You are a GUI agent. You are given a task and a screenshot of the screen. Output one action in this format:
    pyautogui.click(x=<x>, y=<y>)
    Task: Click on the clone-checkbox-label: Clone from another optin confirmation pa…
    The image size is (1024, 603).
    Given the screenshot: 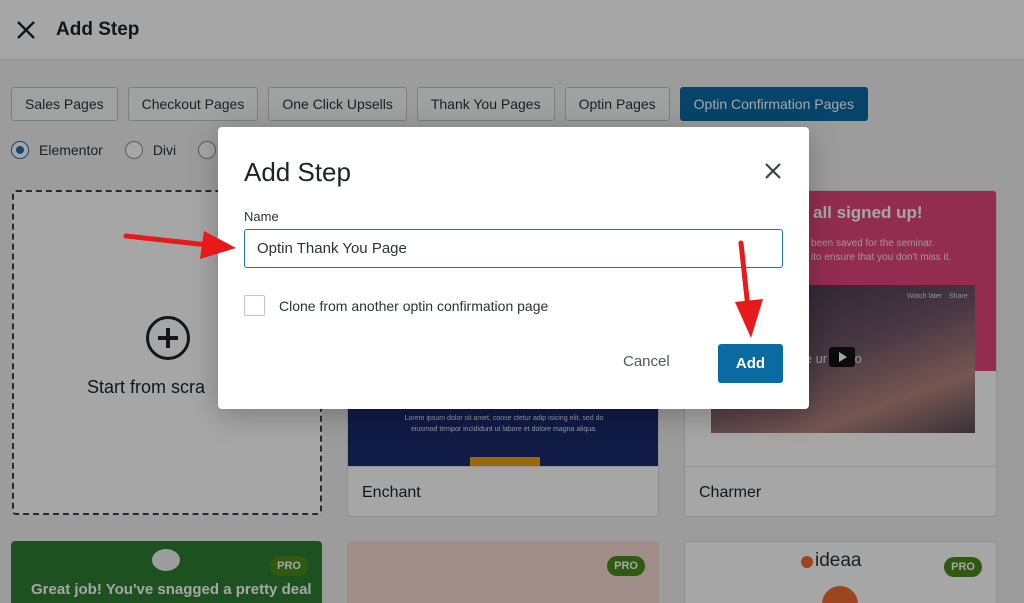 What is the action you would take?
    pyautogui.click(x=414, y=305)
    